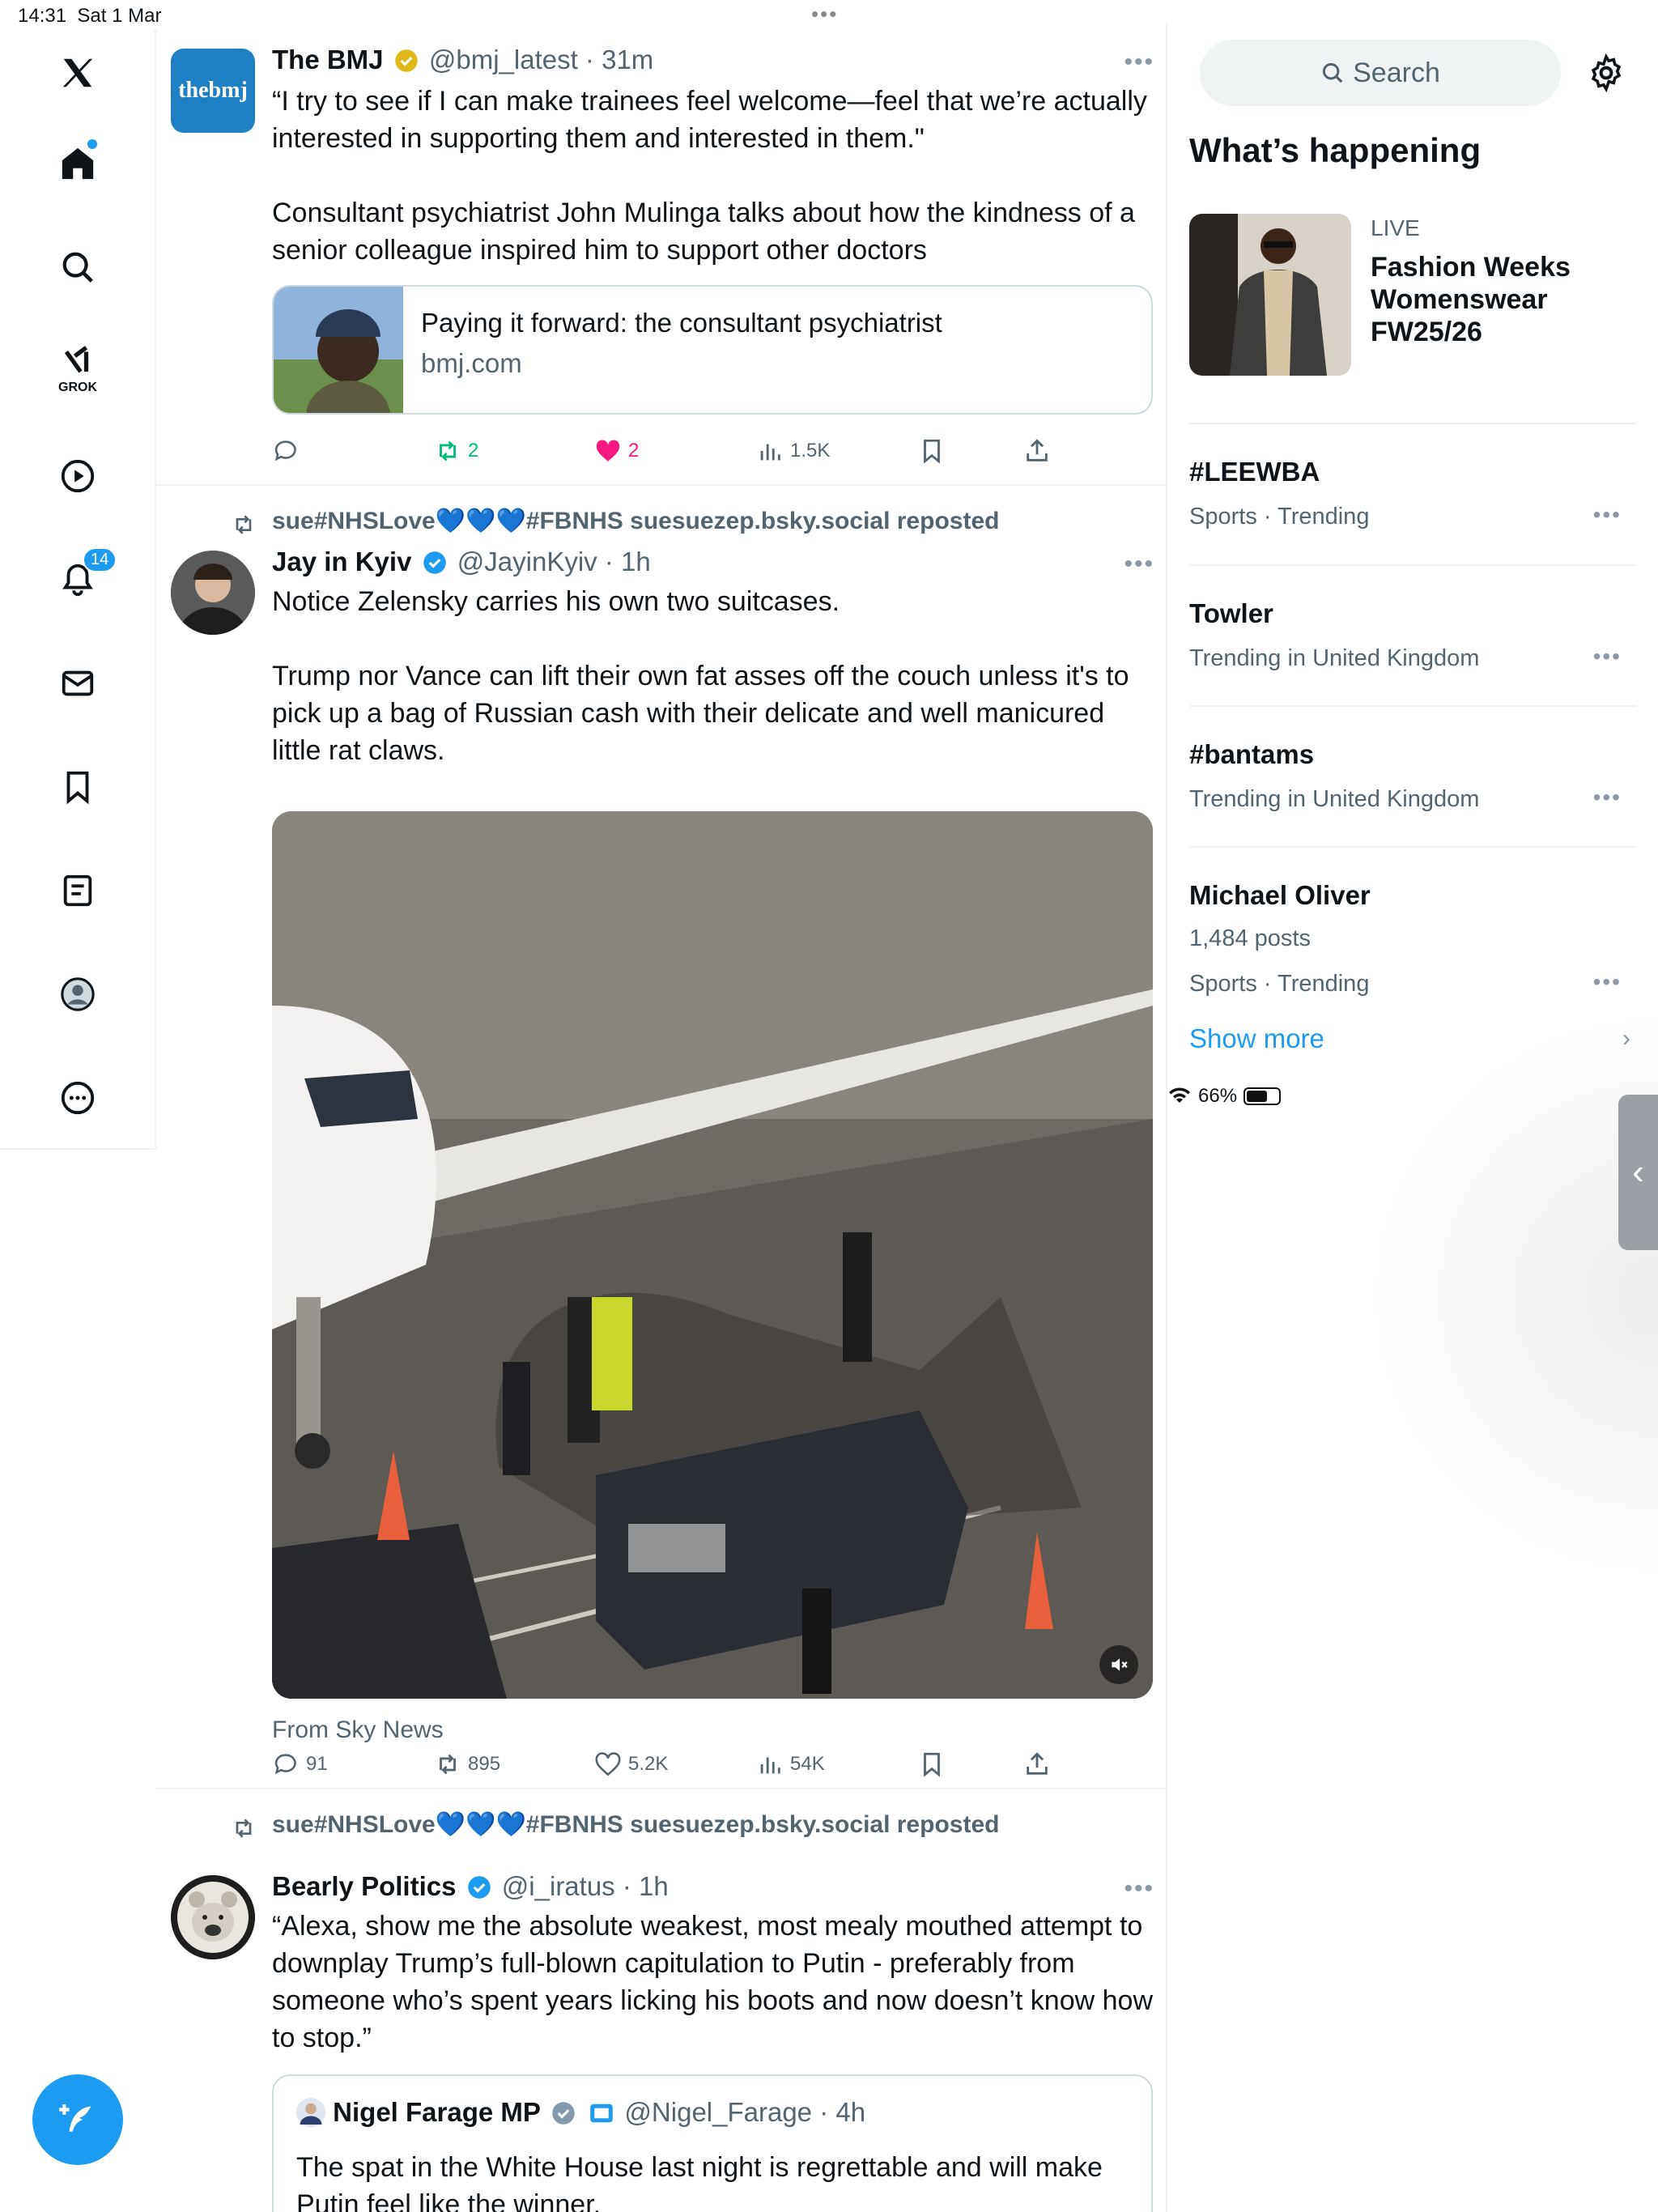 Image resolution: width=1658 pixels, height=2212 pixels. Describe the element at coordinates (77, 163) in the screenshot. I see `nav-home-button` at that location.